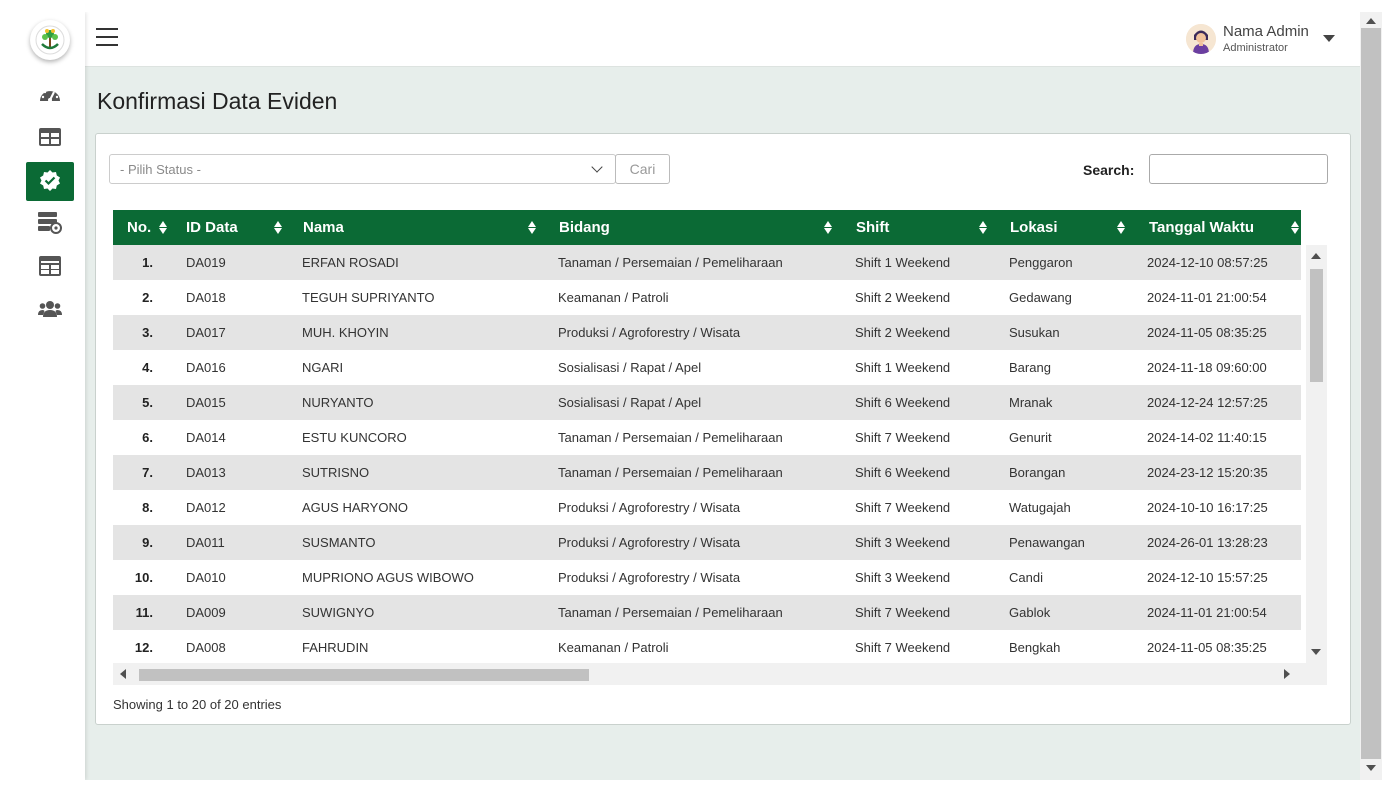 This screenshot has width=1382, height=798. I want to click on table-horizontal-scrollbar, so click(720, 674).